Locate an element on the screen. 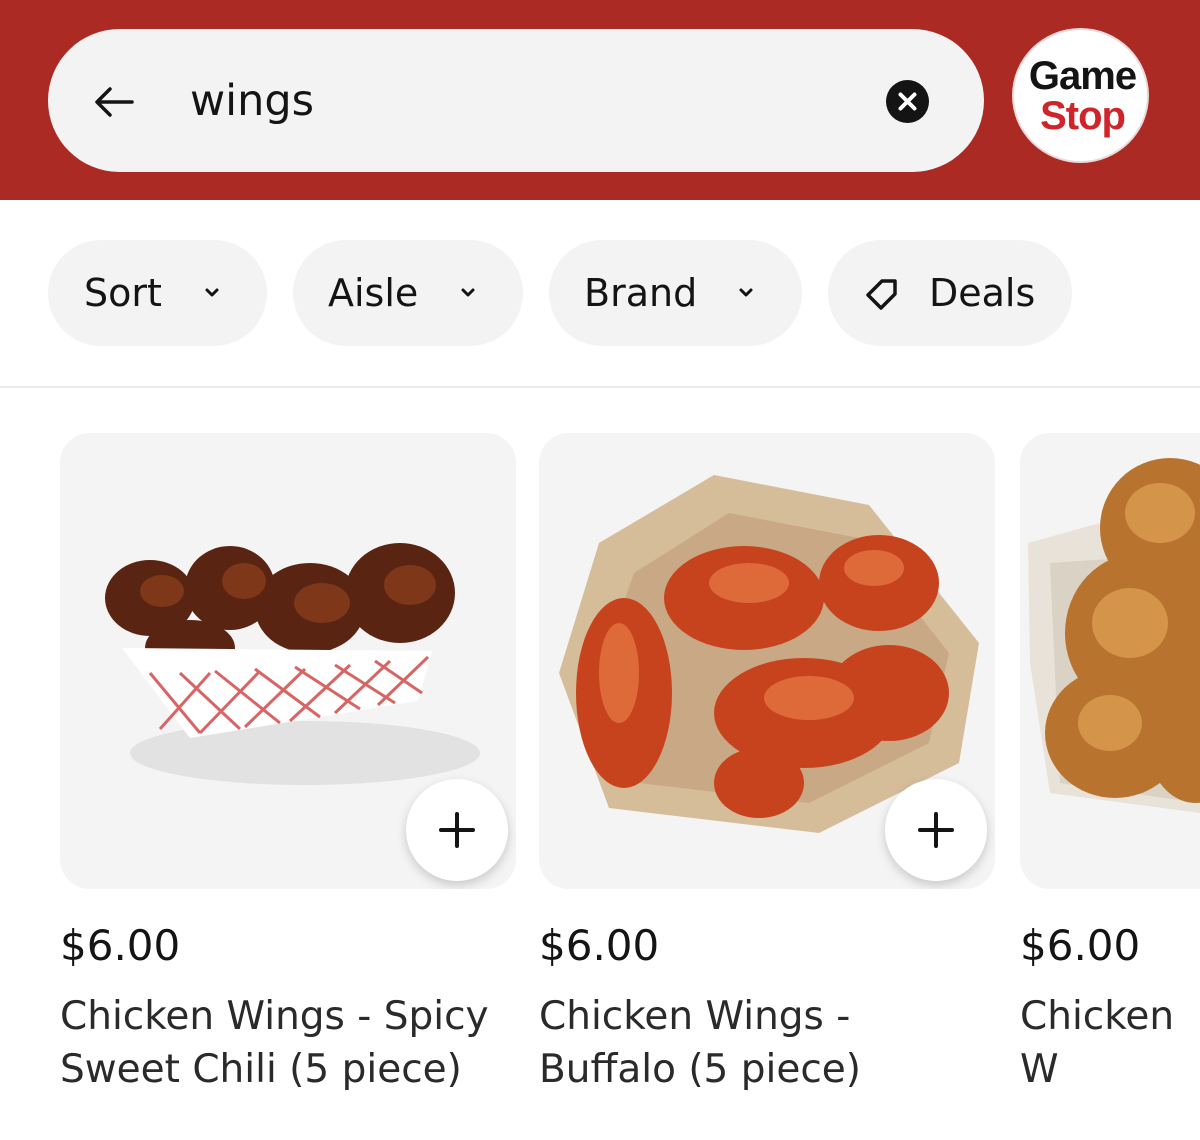 The image size is (1200, 1140). search-input is located at coordinates (510, 101).